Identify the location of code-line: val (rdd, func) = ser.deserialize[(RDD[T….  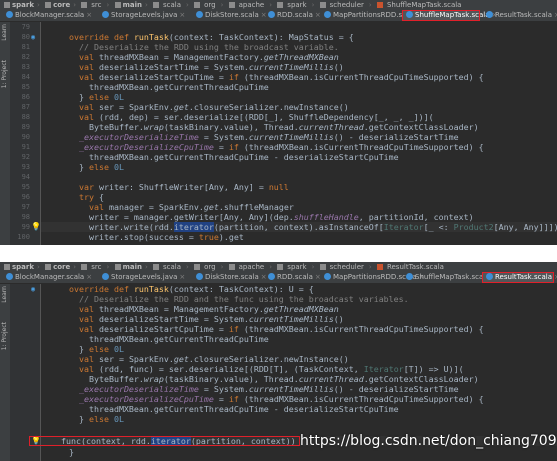
(271, 369).